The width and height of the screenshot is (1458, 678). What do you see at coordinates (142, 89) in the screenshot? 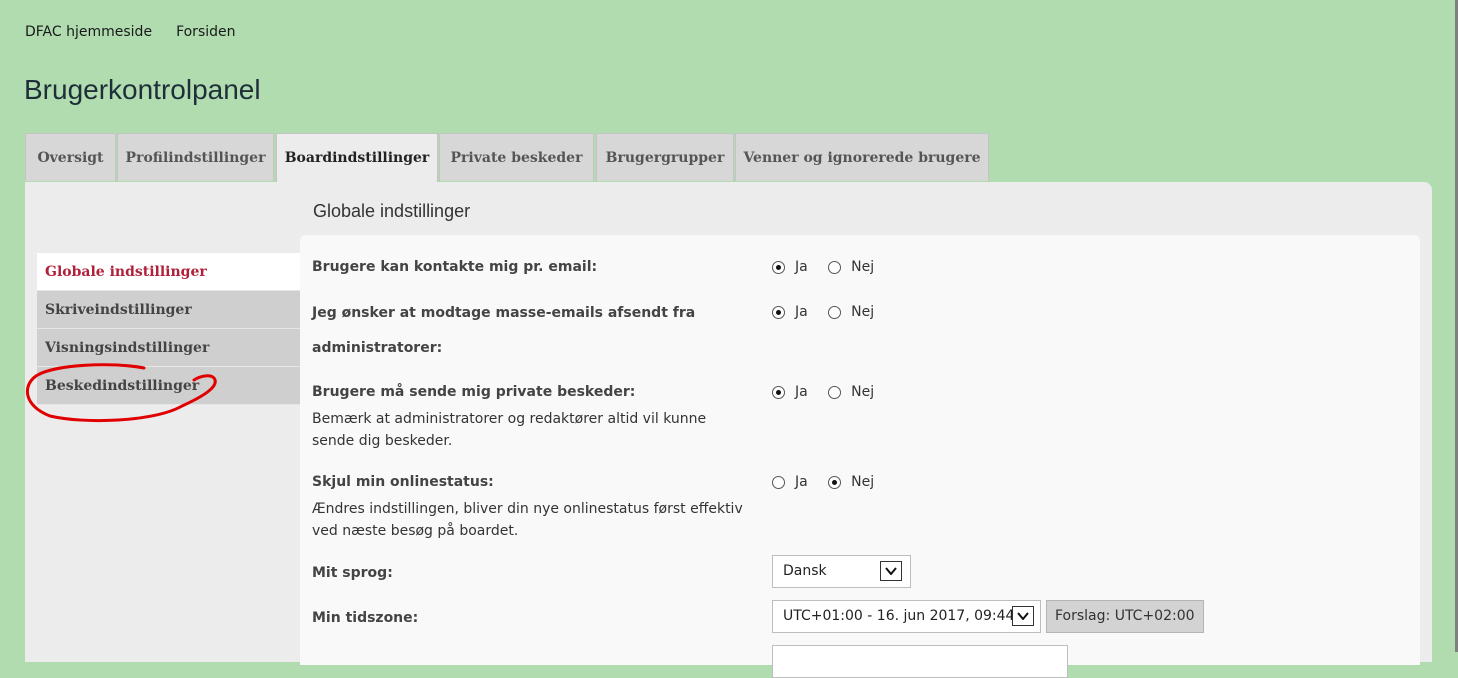
I see `page-title: Brugerkontrolpanel` at bounding box center [142, 89].